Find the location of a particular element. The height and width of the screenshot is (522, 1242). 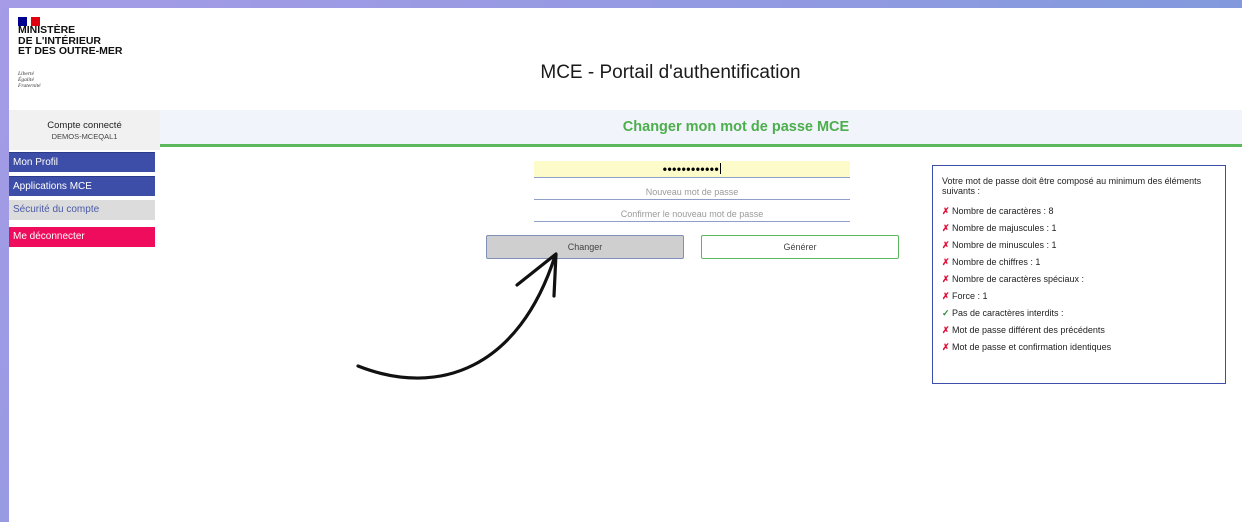

rule-item: ✗ Force : 1 is located at coordinates (1083, 296).